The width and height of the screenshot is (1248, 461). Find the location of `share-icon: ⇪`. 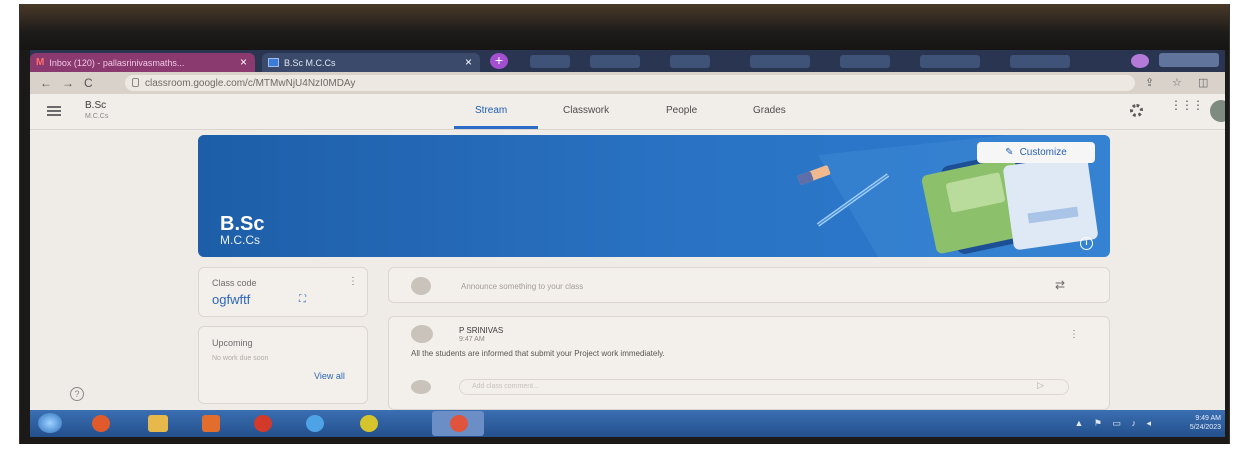

share-icon: ⇪ is located at coordinates (1149, 82).